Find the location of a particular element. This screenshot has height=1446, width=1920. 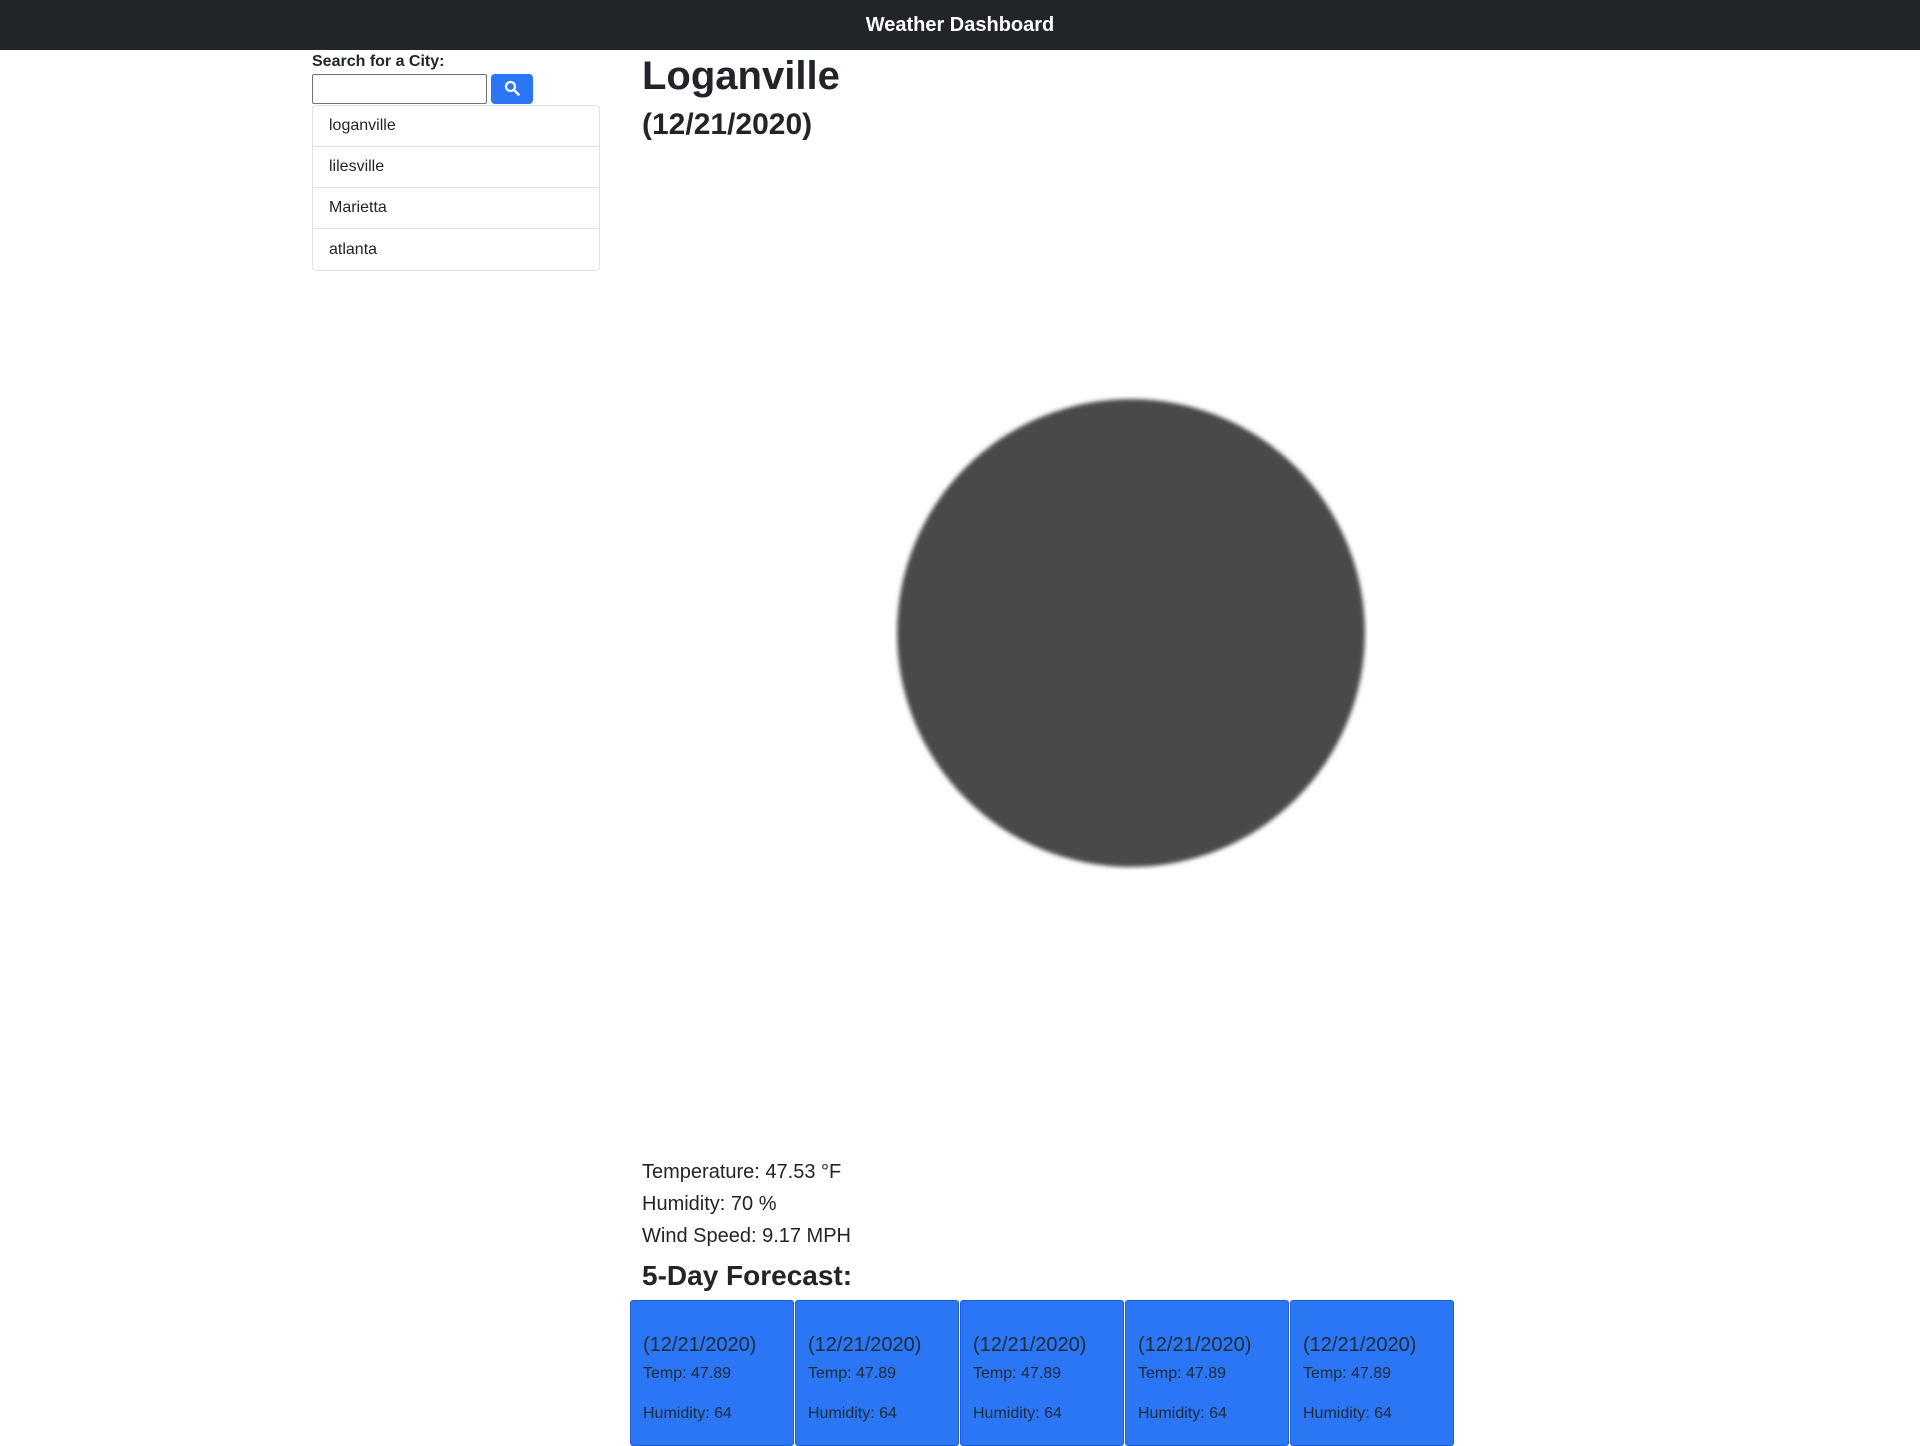

history-item-loganville: loganville is located at coordinates (456, 126).